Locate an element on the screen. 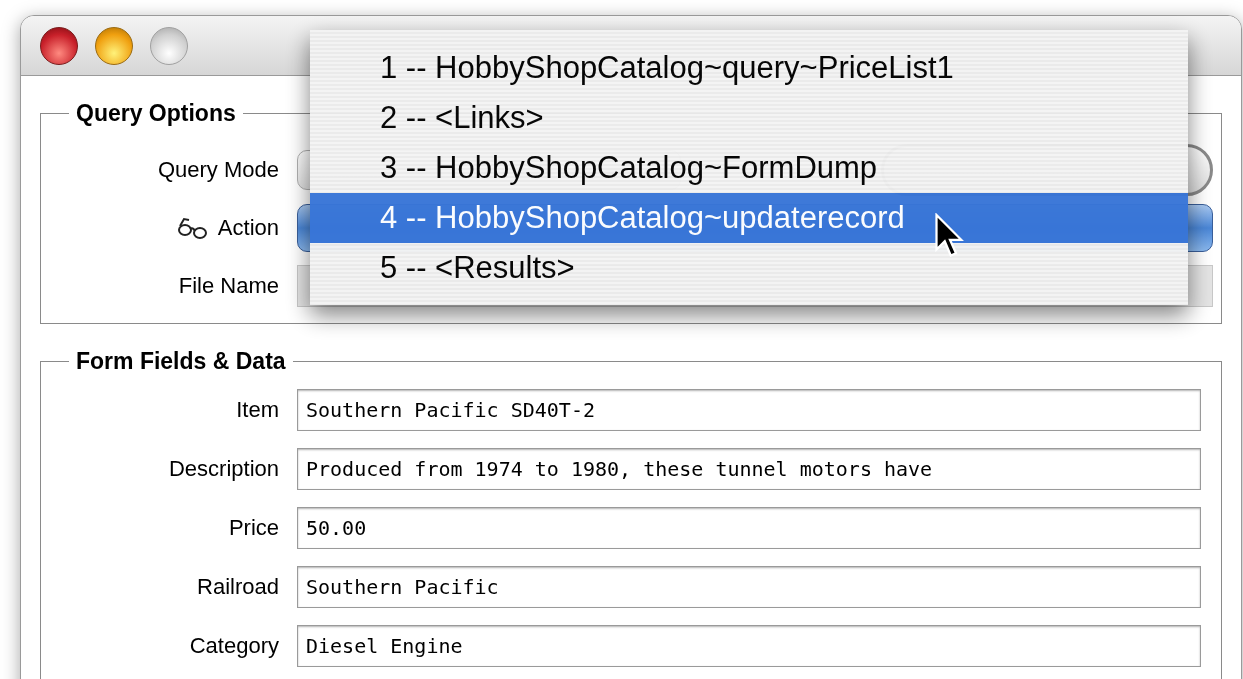 The width and height of the screenshot is (1243, 679). field-label: Action is located at coordinates (248, 228).